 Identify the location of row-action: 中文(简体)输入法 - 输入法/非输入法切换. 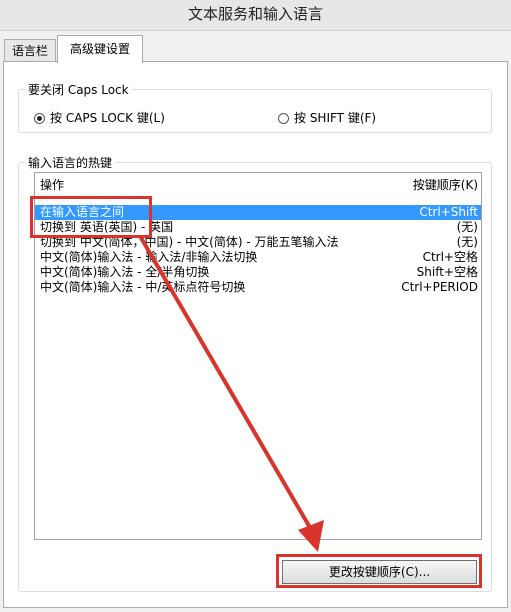
(149, 257).